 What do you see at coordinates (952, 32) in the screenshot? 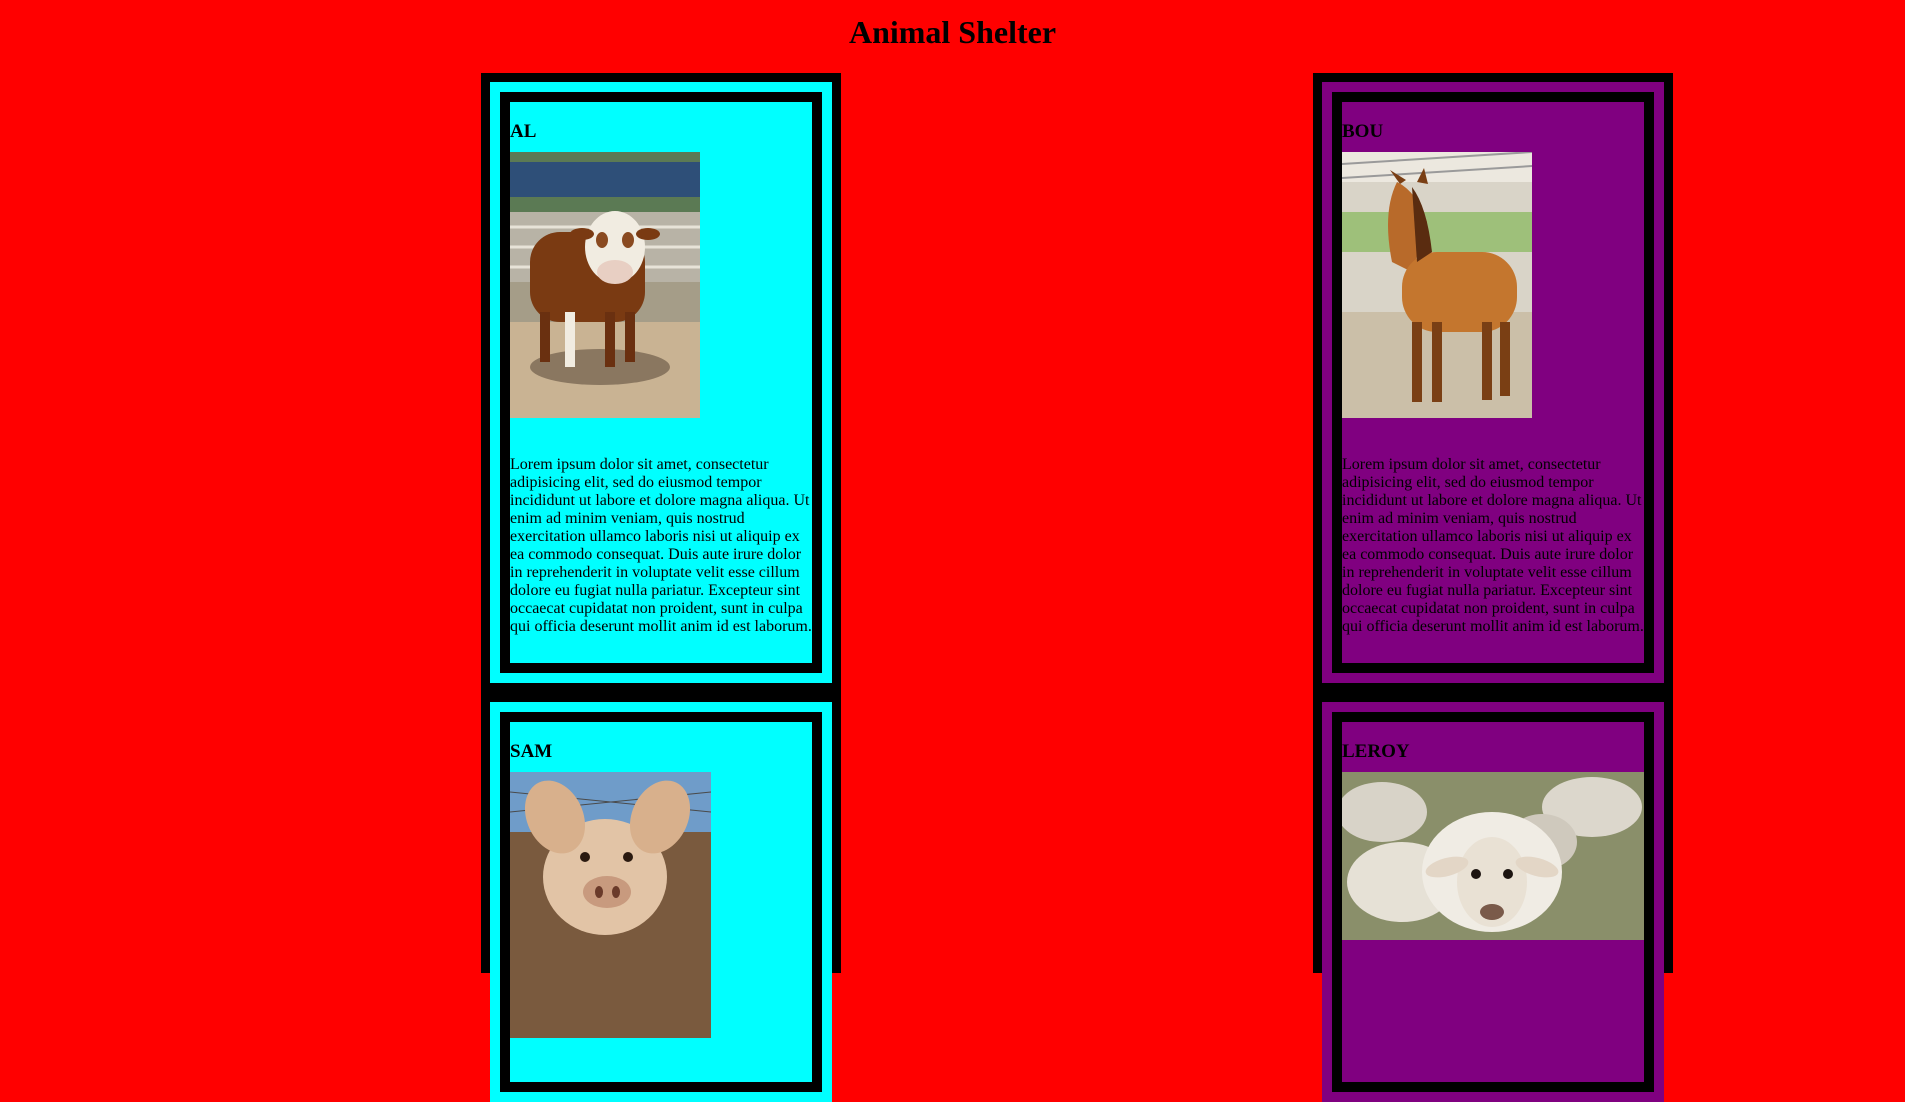
I see `page-title: Animal Shelter` at bounding box center [952, 32].